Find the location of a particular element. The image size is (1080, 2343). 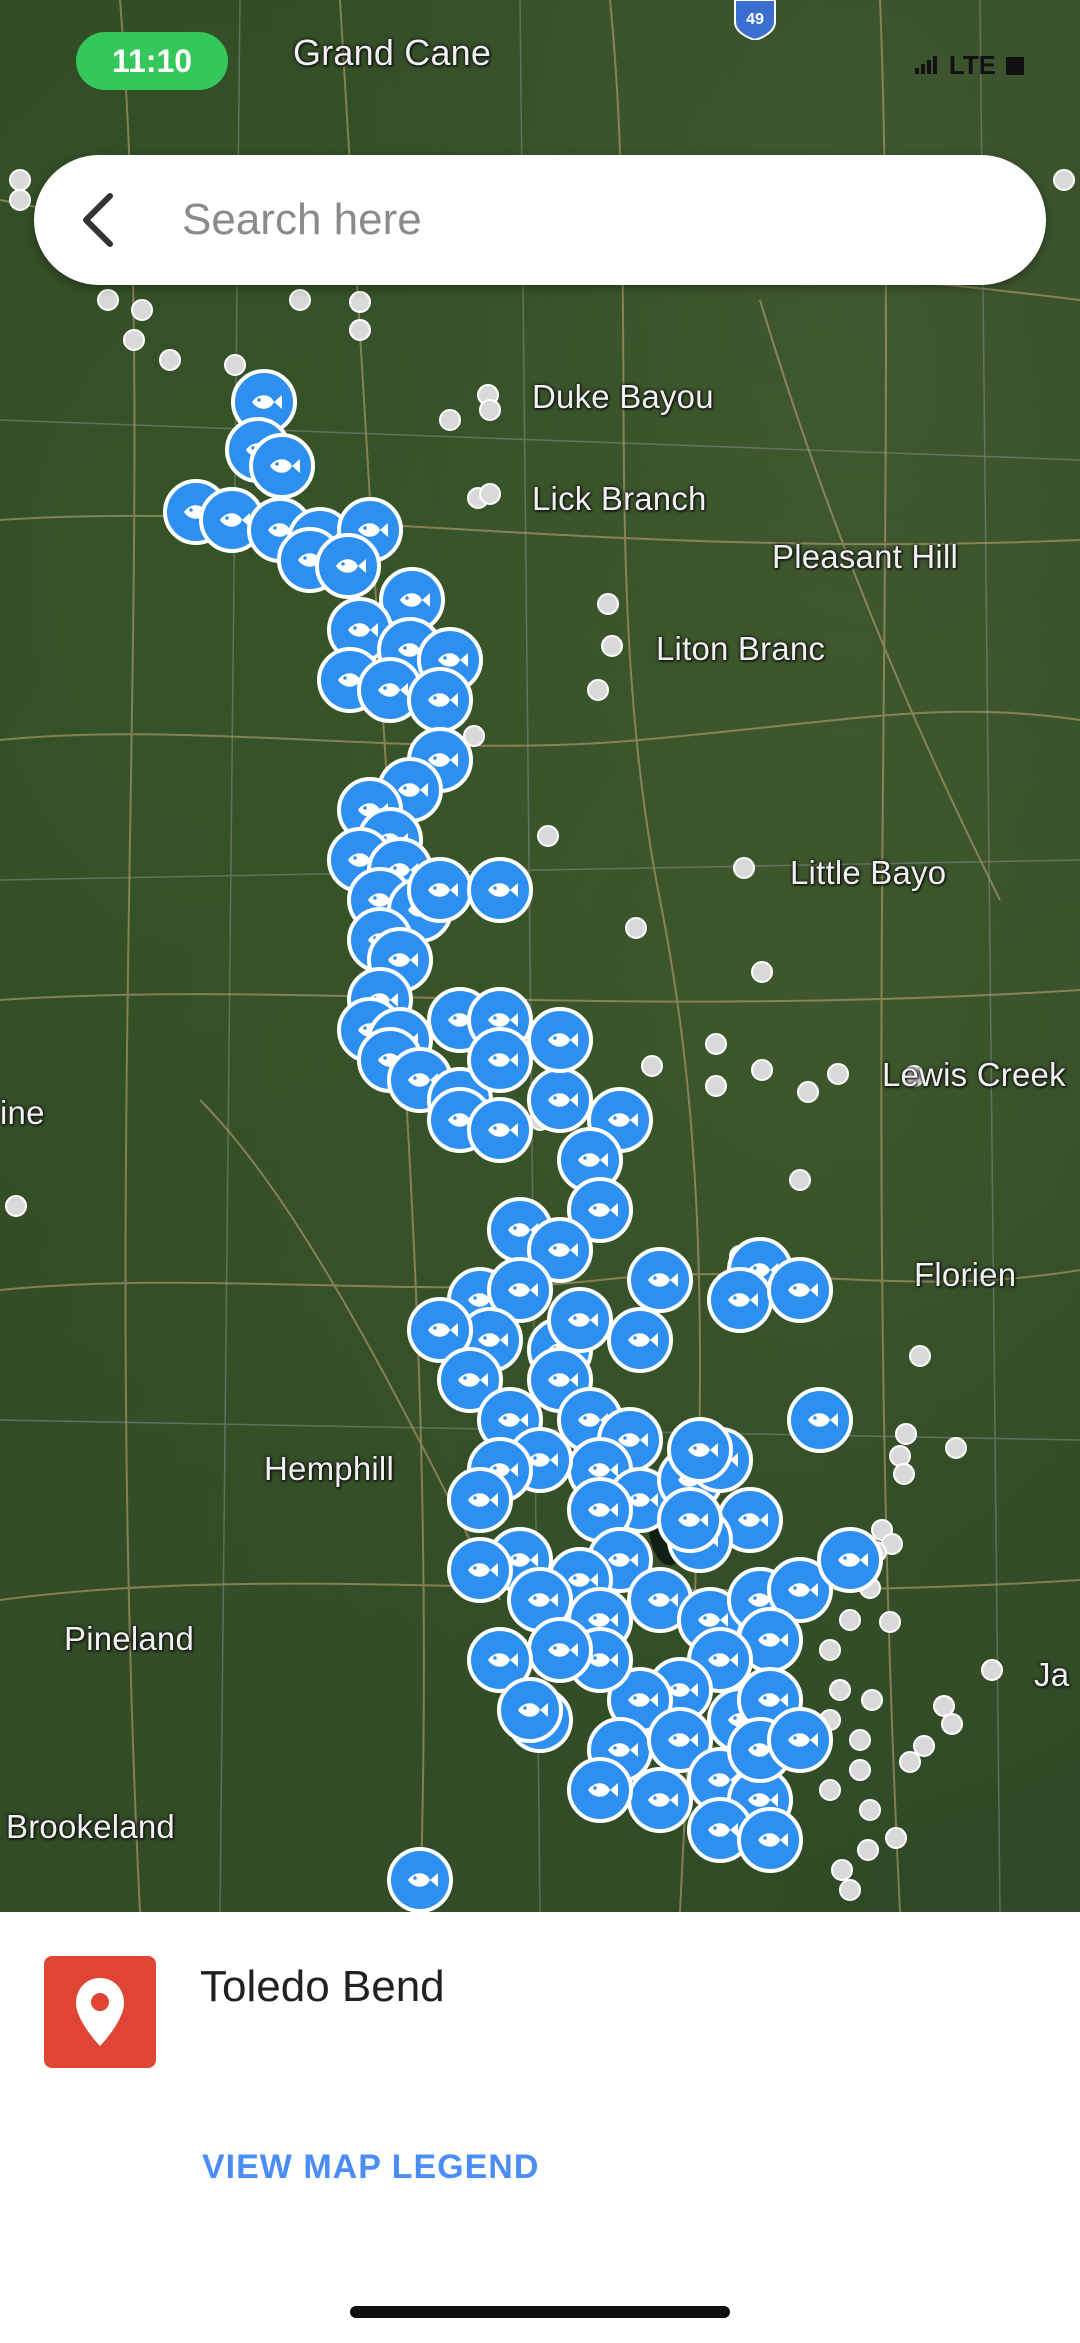

status-indicators: LTE is located at coordinates (969, 65).